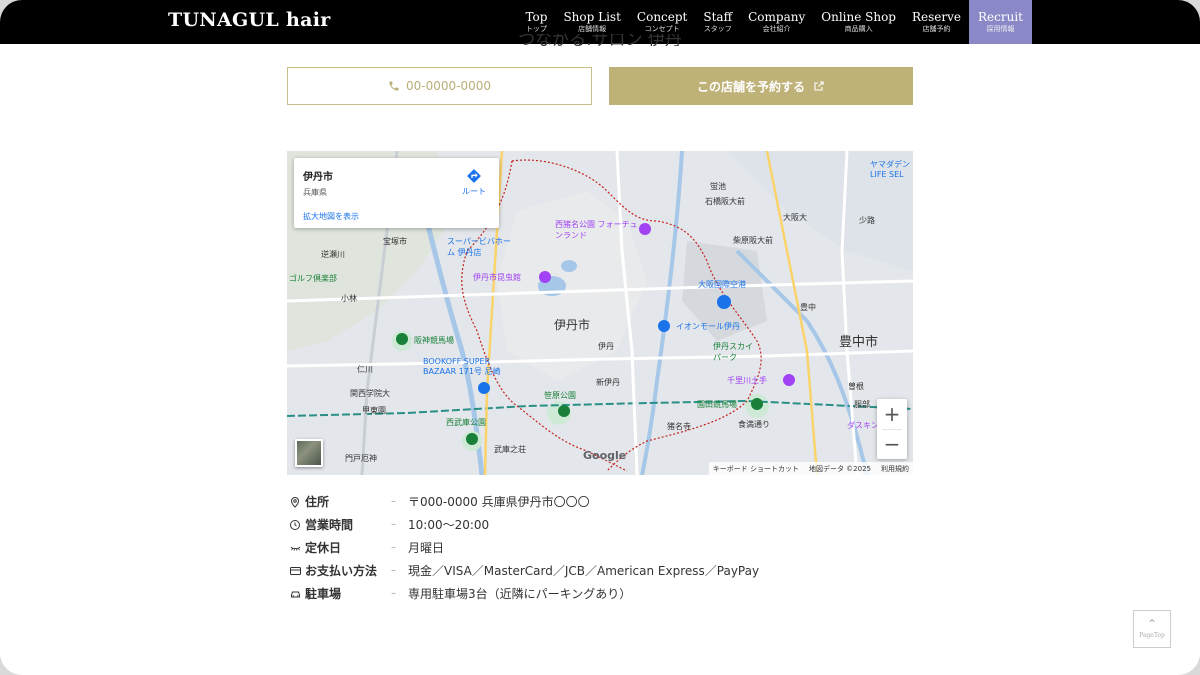 Image resolution: width=1200 pixels, height=675 pixels. Describe the element at coordinates (434, 340) in the screenshot. I see `map-label-hanshin-keibajo: 阪神競馬場` at that location.